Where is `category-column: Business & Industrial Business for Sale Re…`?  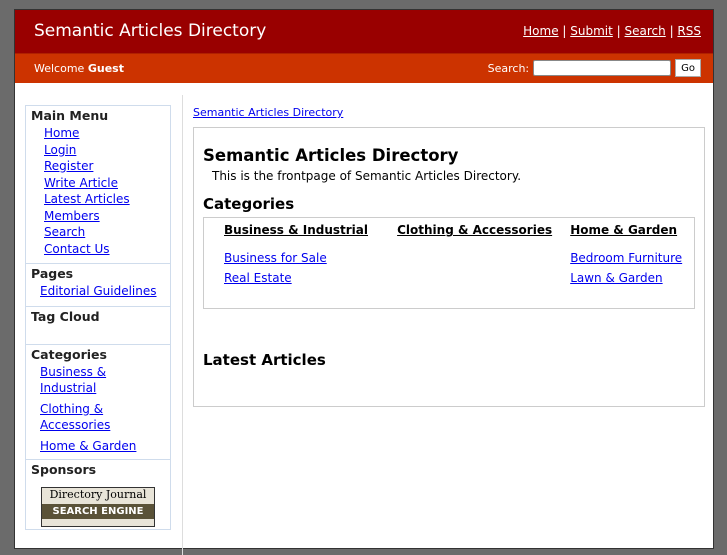 category-column: Business & Industrial Business for Sale Re… is located at coordinates (304, 264).